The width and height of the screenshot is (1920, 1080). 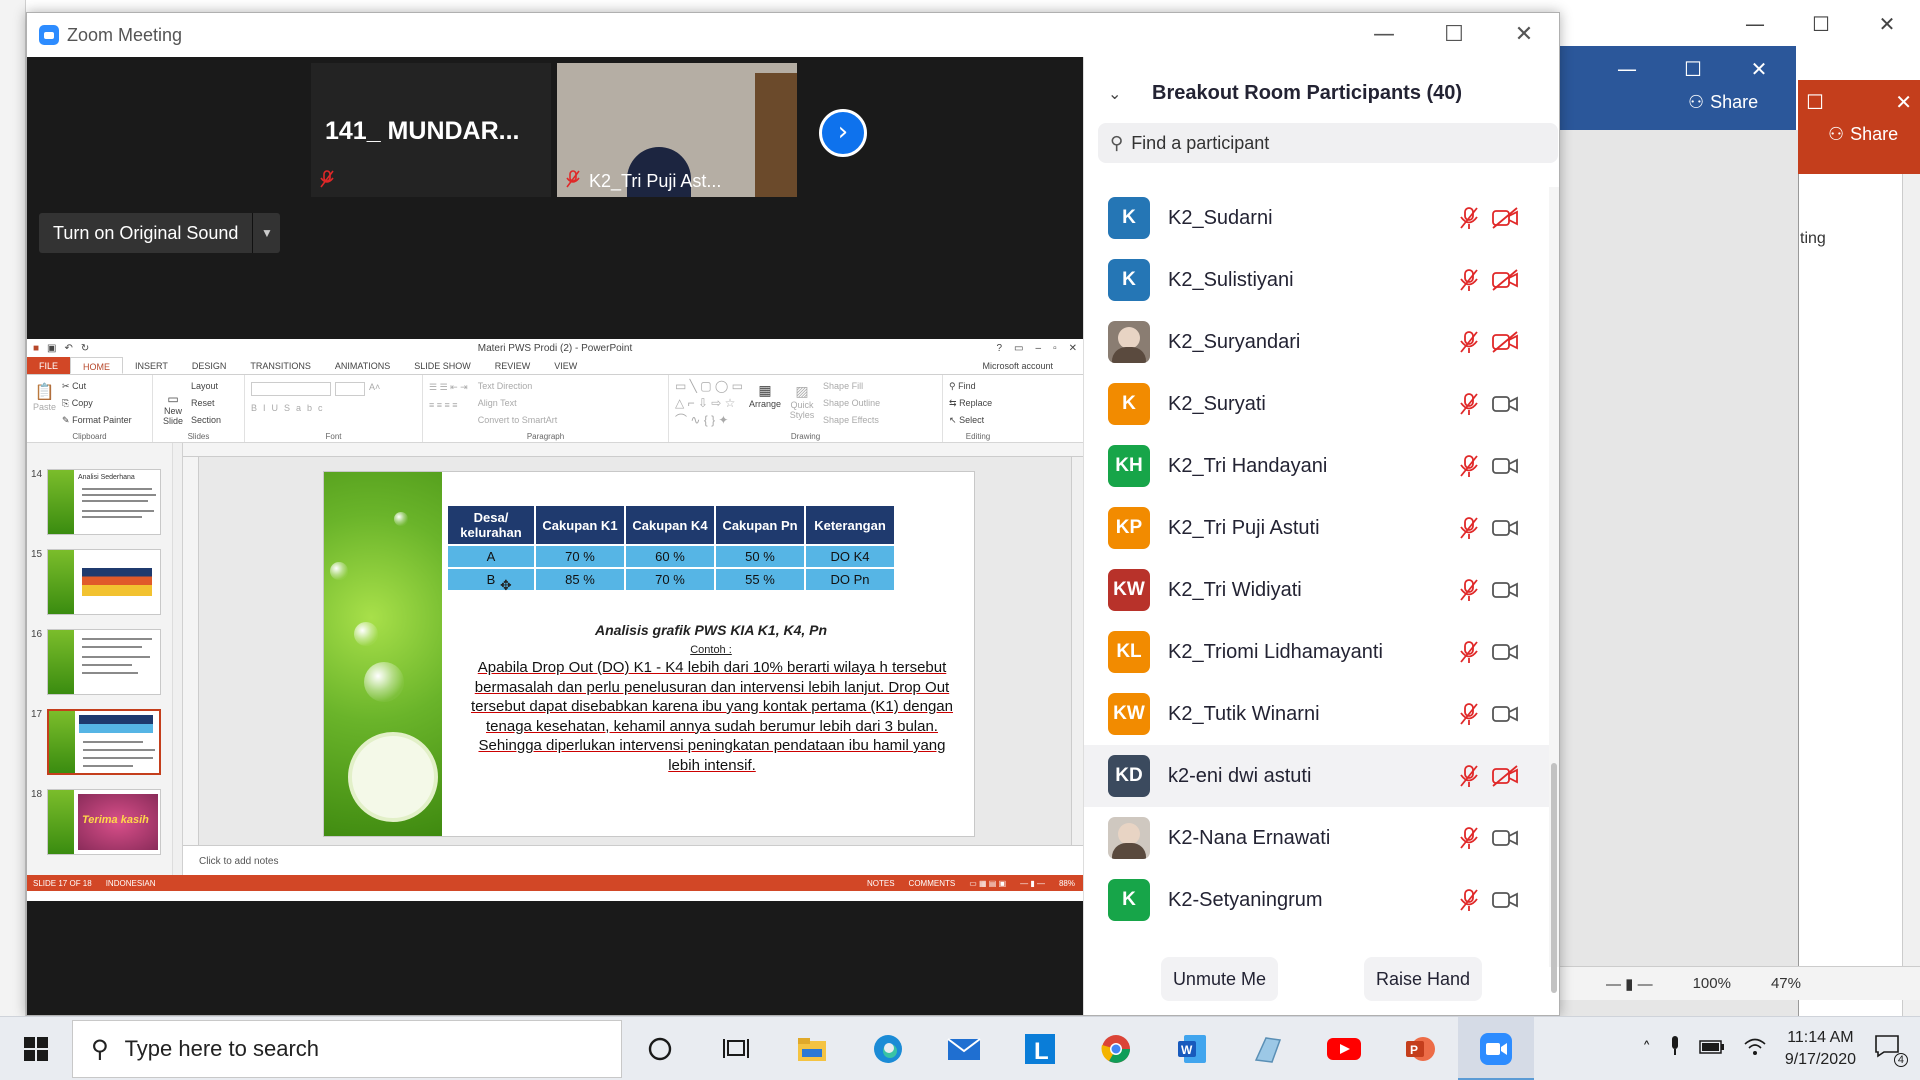 What do you see at coordinates (987, 883) in the screenshot?
I see `view-buttons: ▭ ▦ ▤ ▣` at bounding box center [987, 883].